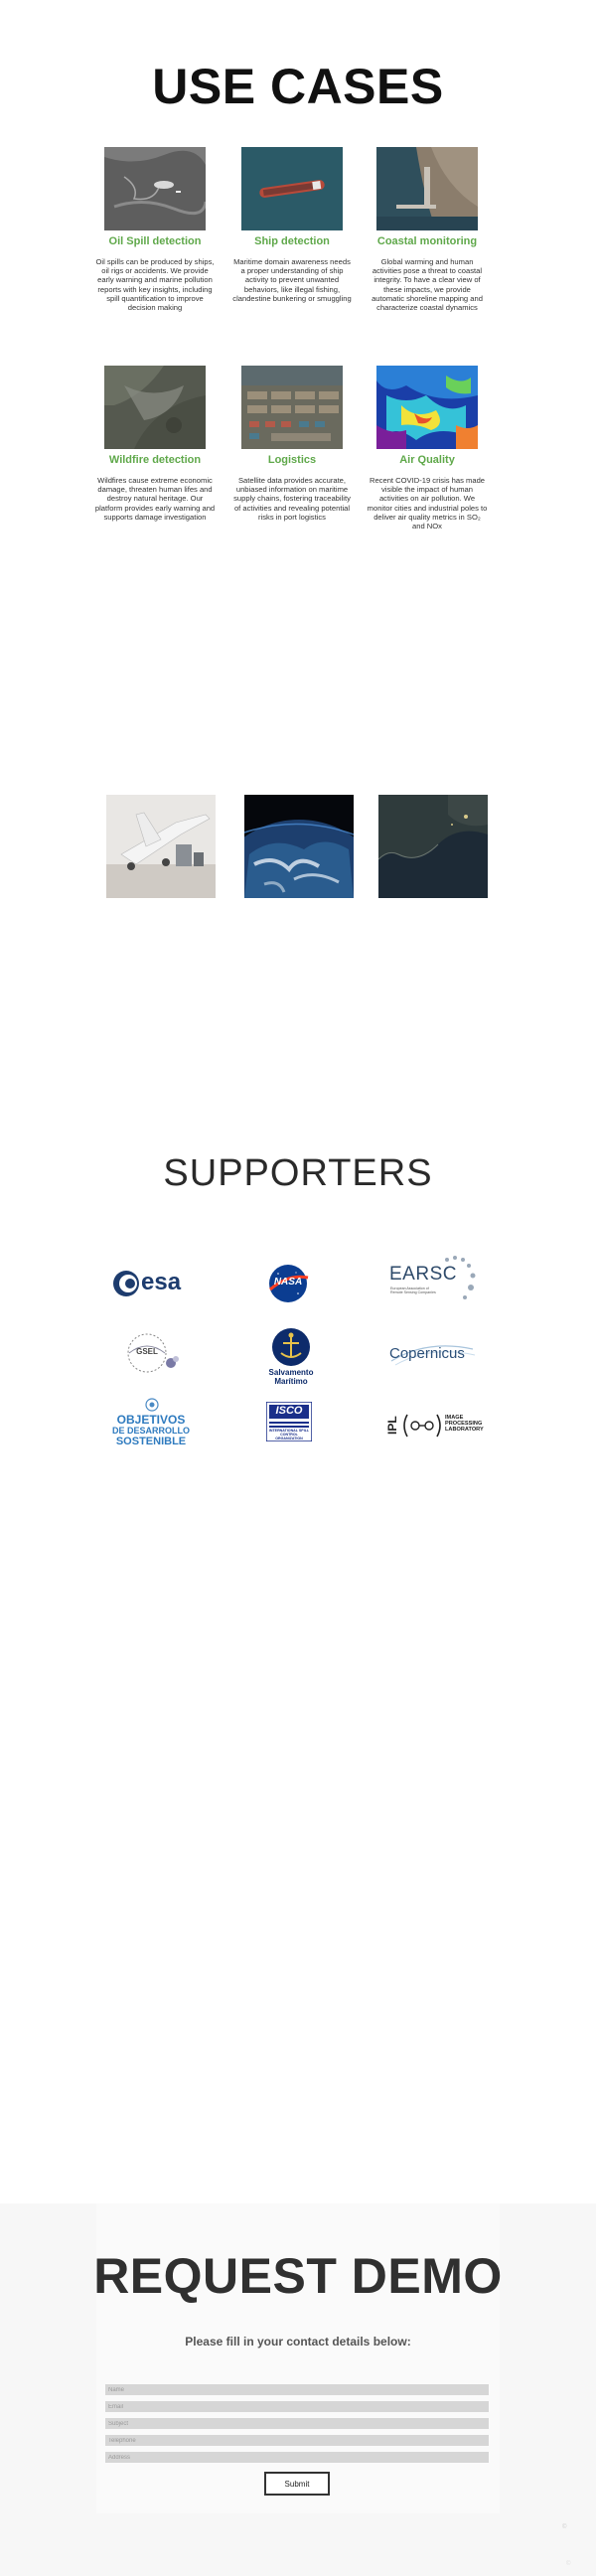  What do you see at coordinates (155, 188) in the screenshot?
I see `oil-spill-image` at bounding box center [155, 188].